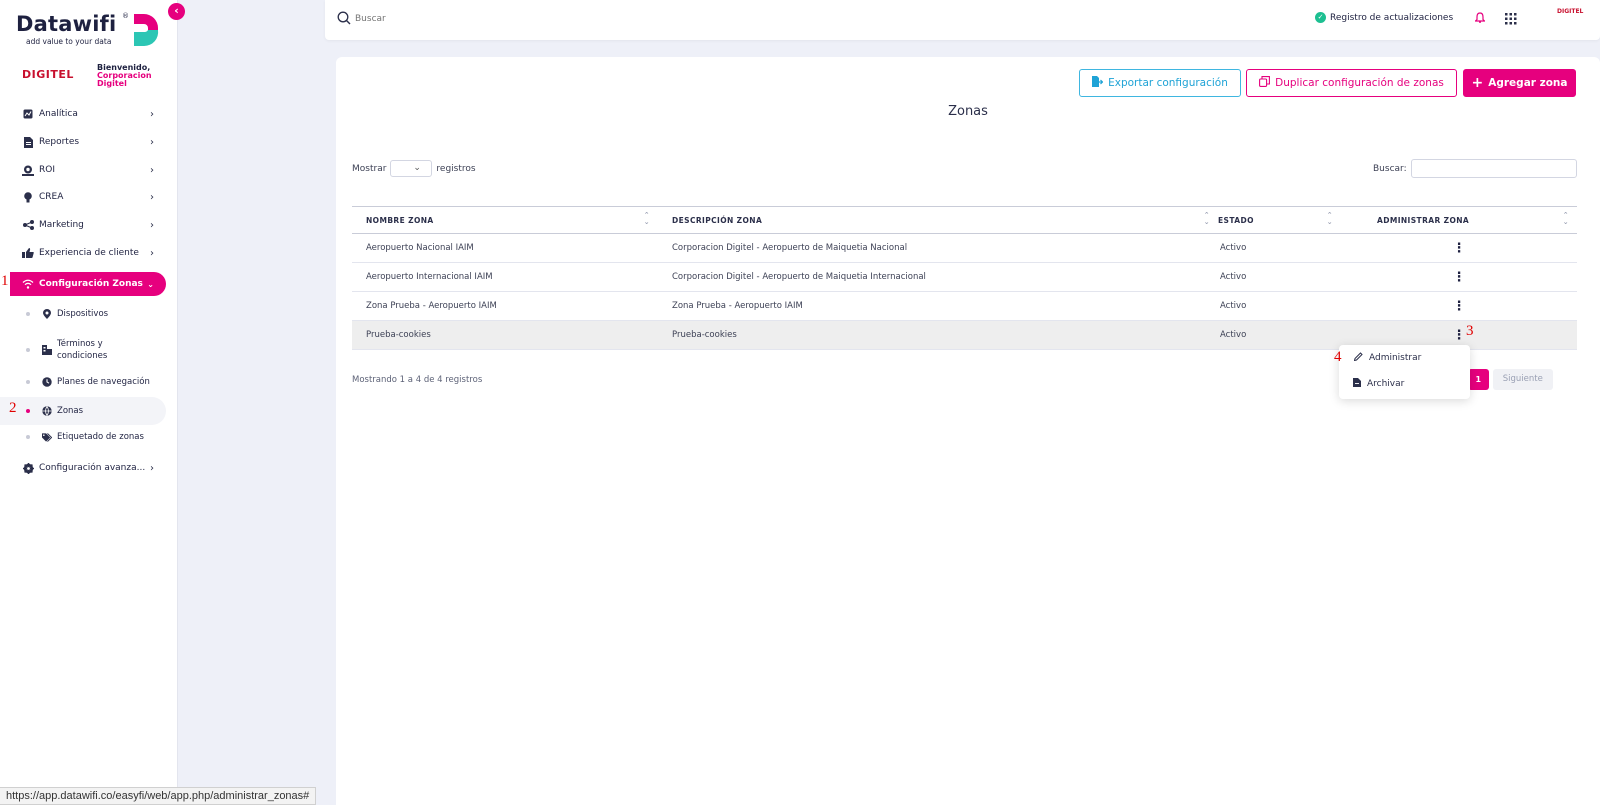 This screenshot has width=1600, height=805. What do you see at coordinates (1570, 11) in the screenshot?
I see `user-brand-avatar: DIGITEL` at bounding box center [1570, 11].